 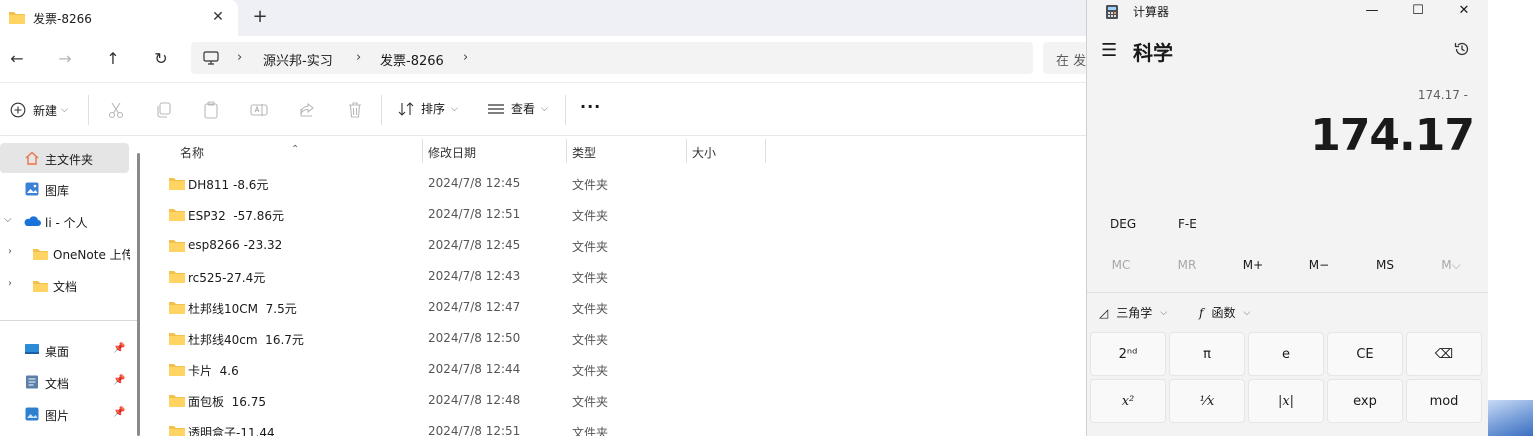 I want to click on tab-strip: 发票-8266 ✕ +, so click(x=543, y=18).